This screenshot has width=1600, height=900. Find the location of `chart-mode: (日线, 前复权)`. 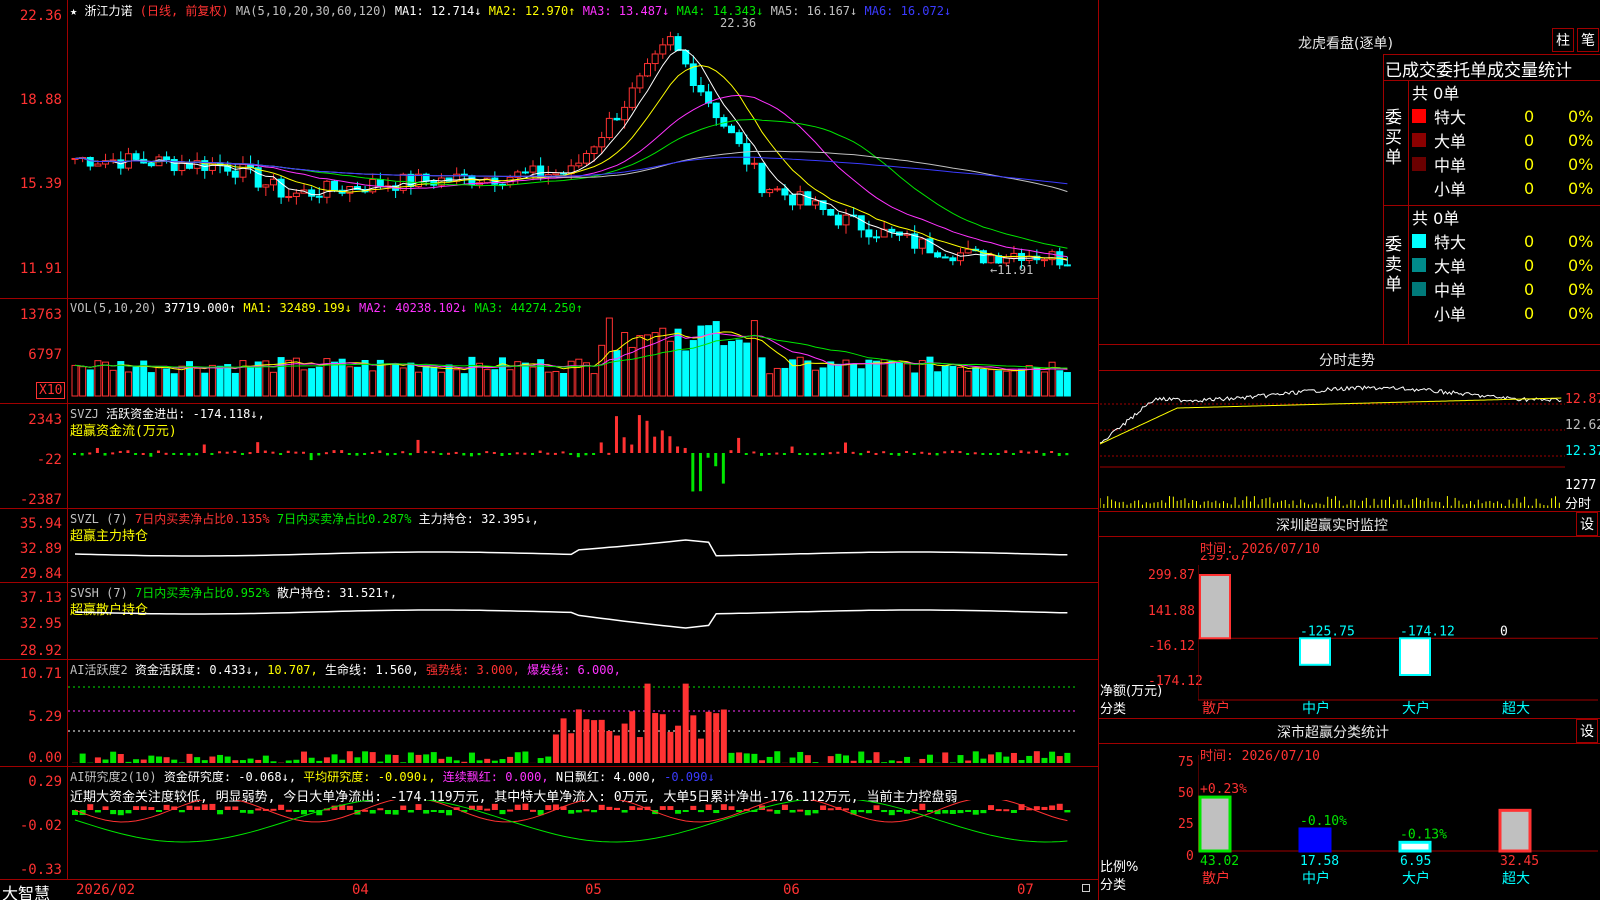

chart-mode: (日线, 前复权) is located at coordinates (184, 11).